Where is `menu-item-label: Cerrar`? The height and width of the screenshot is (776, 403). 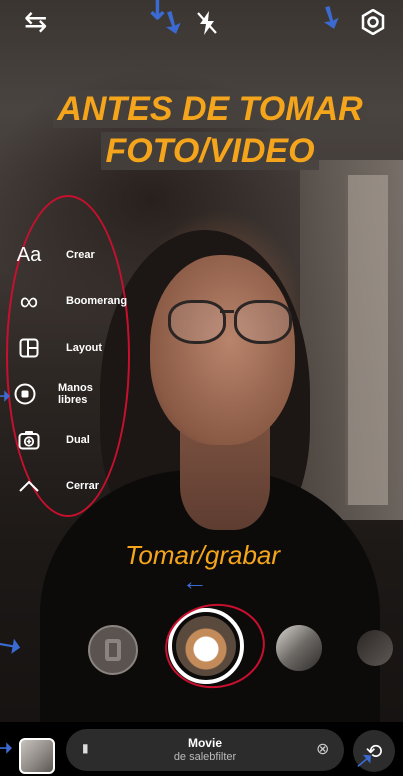 menu-item-label: Cerrar is located at coordinates (83, 486).